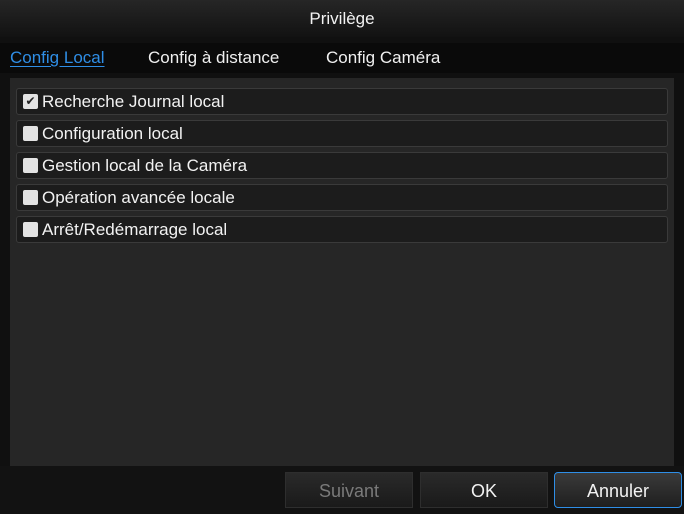  I want to click on dialog-footer: Suivant OK Annuler, so click(342, 490).